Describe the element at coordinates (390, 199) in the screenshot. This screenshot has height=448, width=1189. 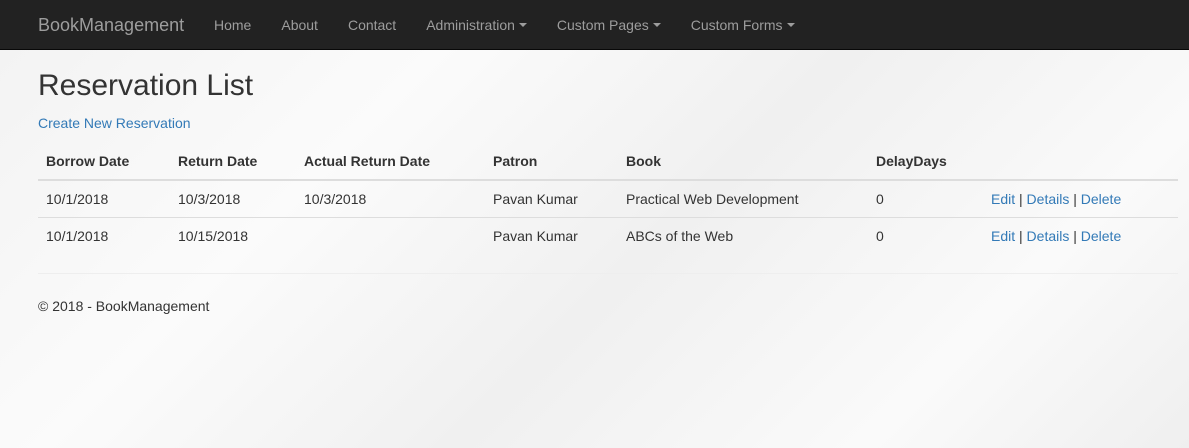
I see `cell-actual-return-date: 10/3/2018` at that location.